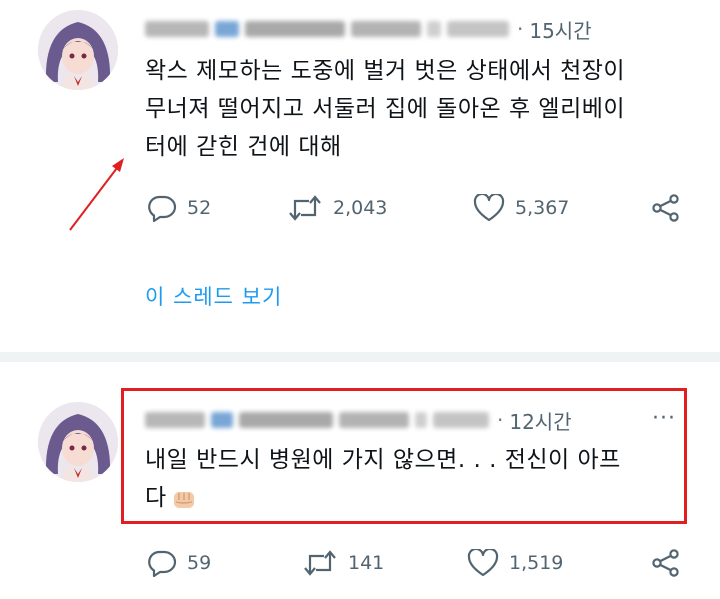 The width and height of the screenshot is (720, 599). I want to click on reply-count: 59, so click(199, 563).